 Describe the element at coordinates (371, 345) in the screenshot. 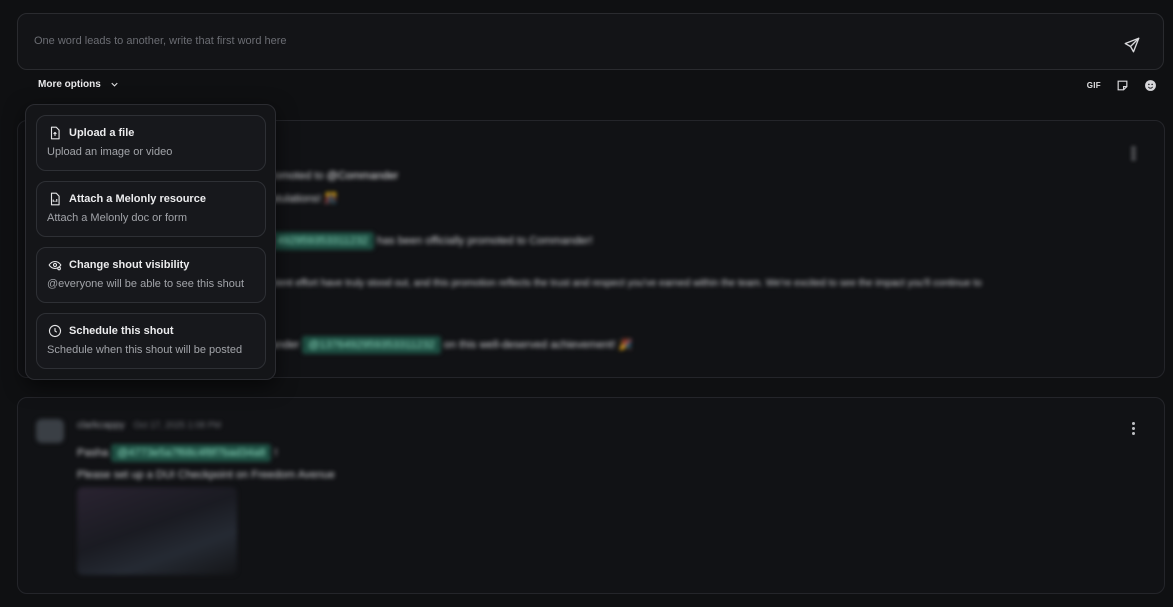

I see `mention: @1376492959353311232` at that location.